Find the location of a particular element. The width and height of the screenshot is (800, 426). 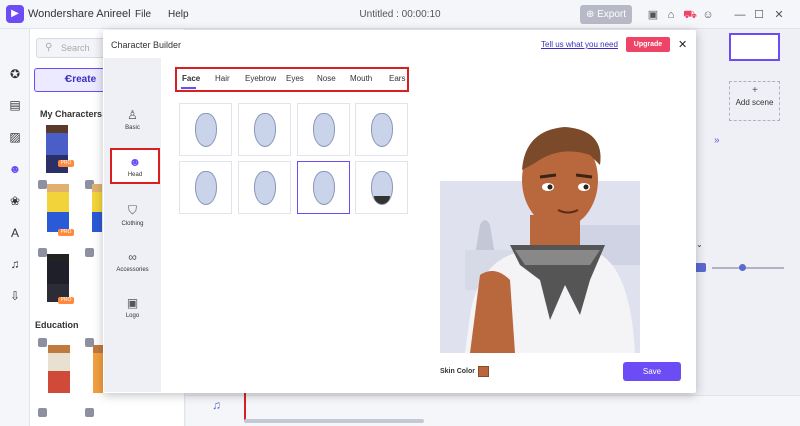

music-icon: ♫ is located at coordinates (15, 264).